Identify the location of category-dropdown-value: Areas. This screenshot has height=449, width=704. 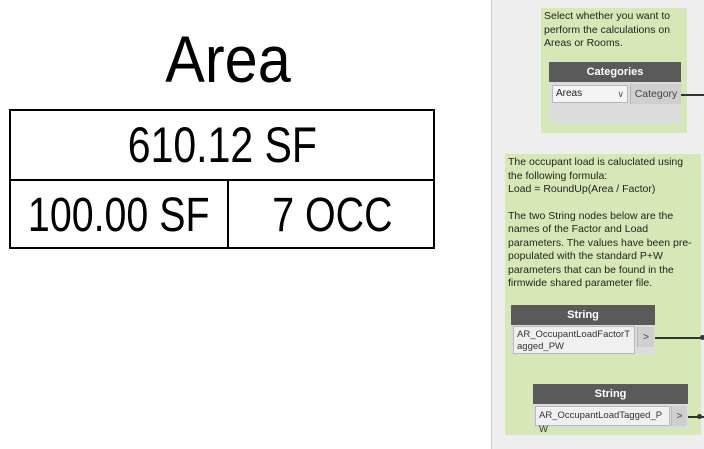
(569, 93).